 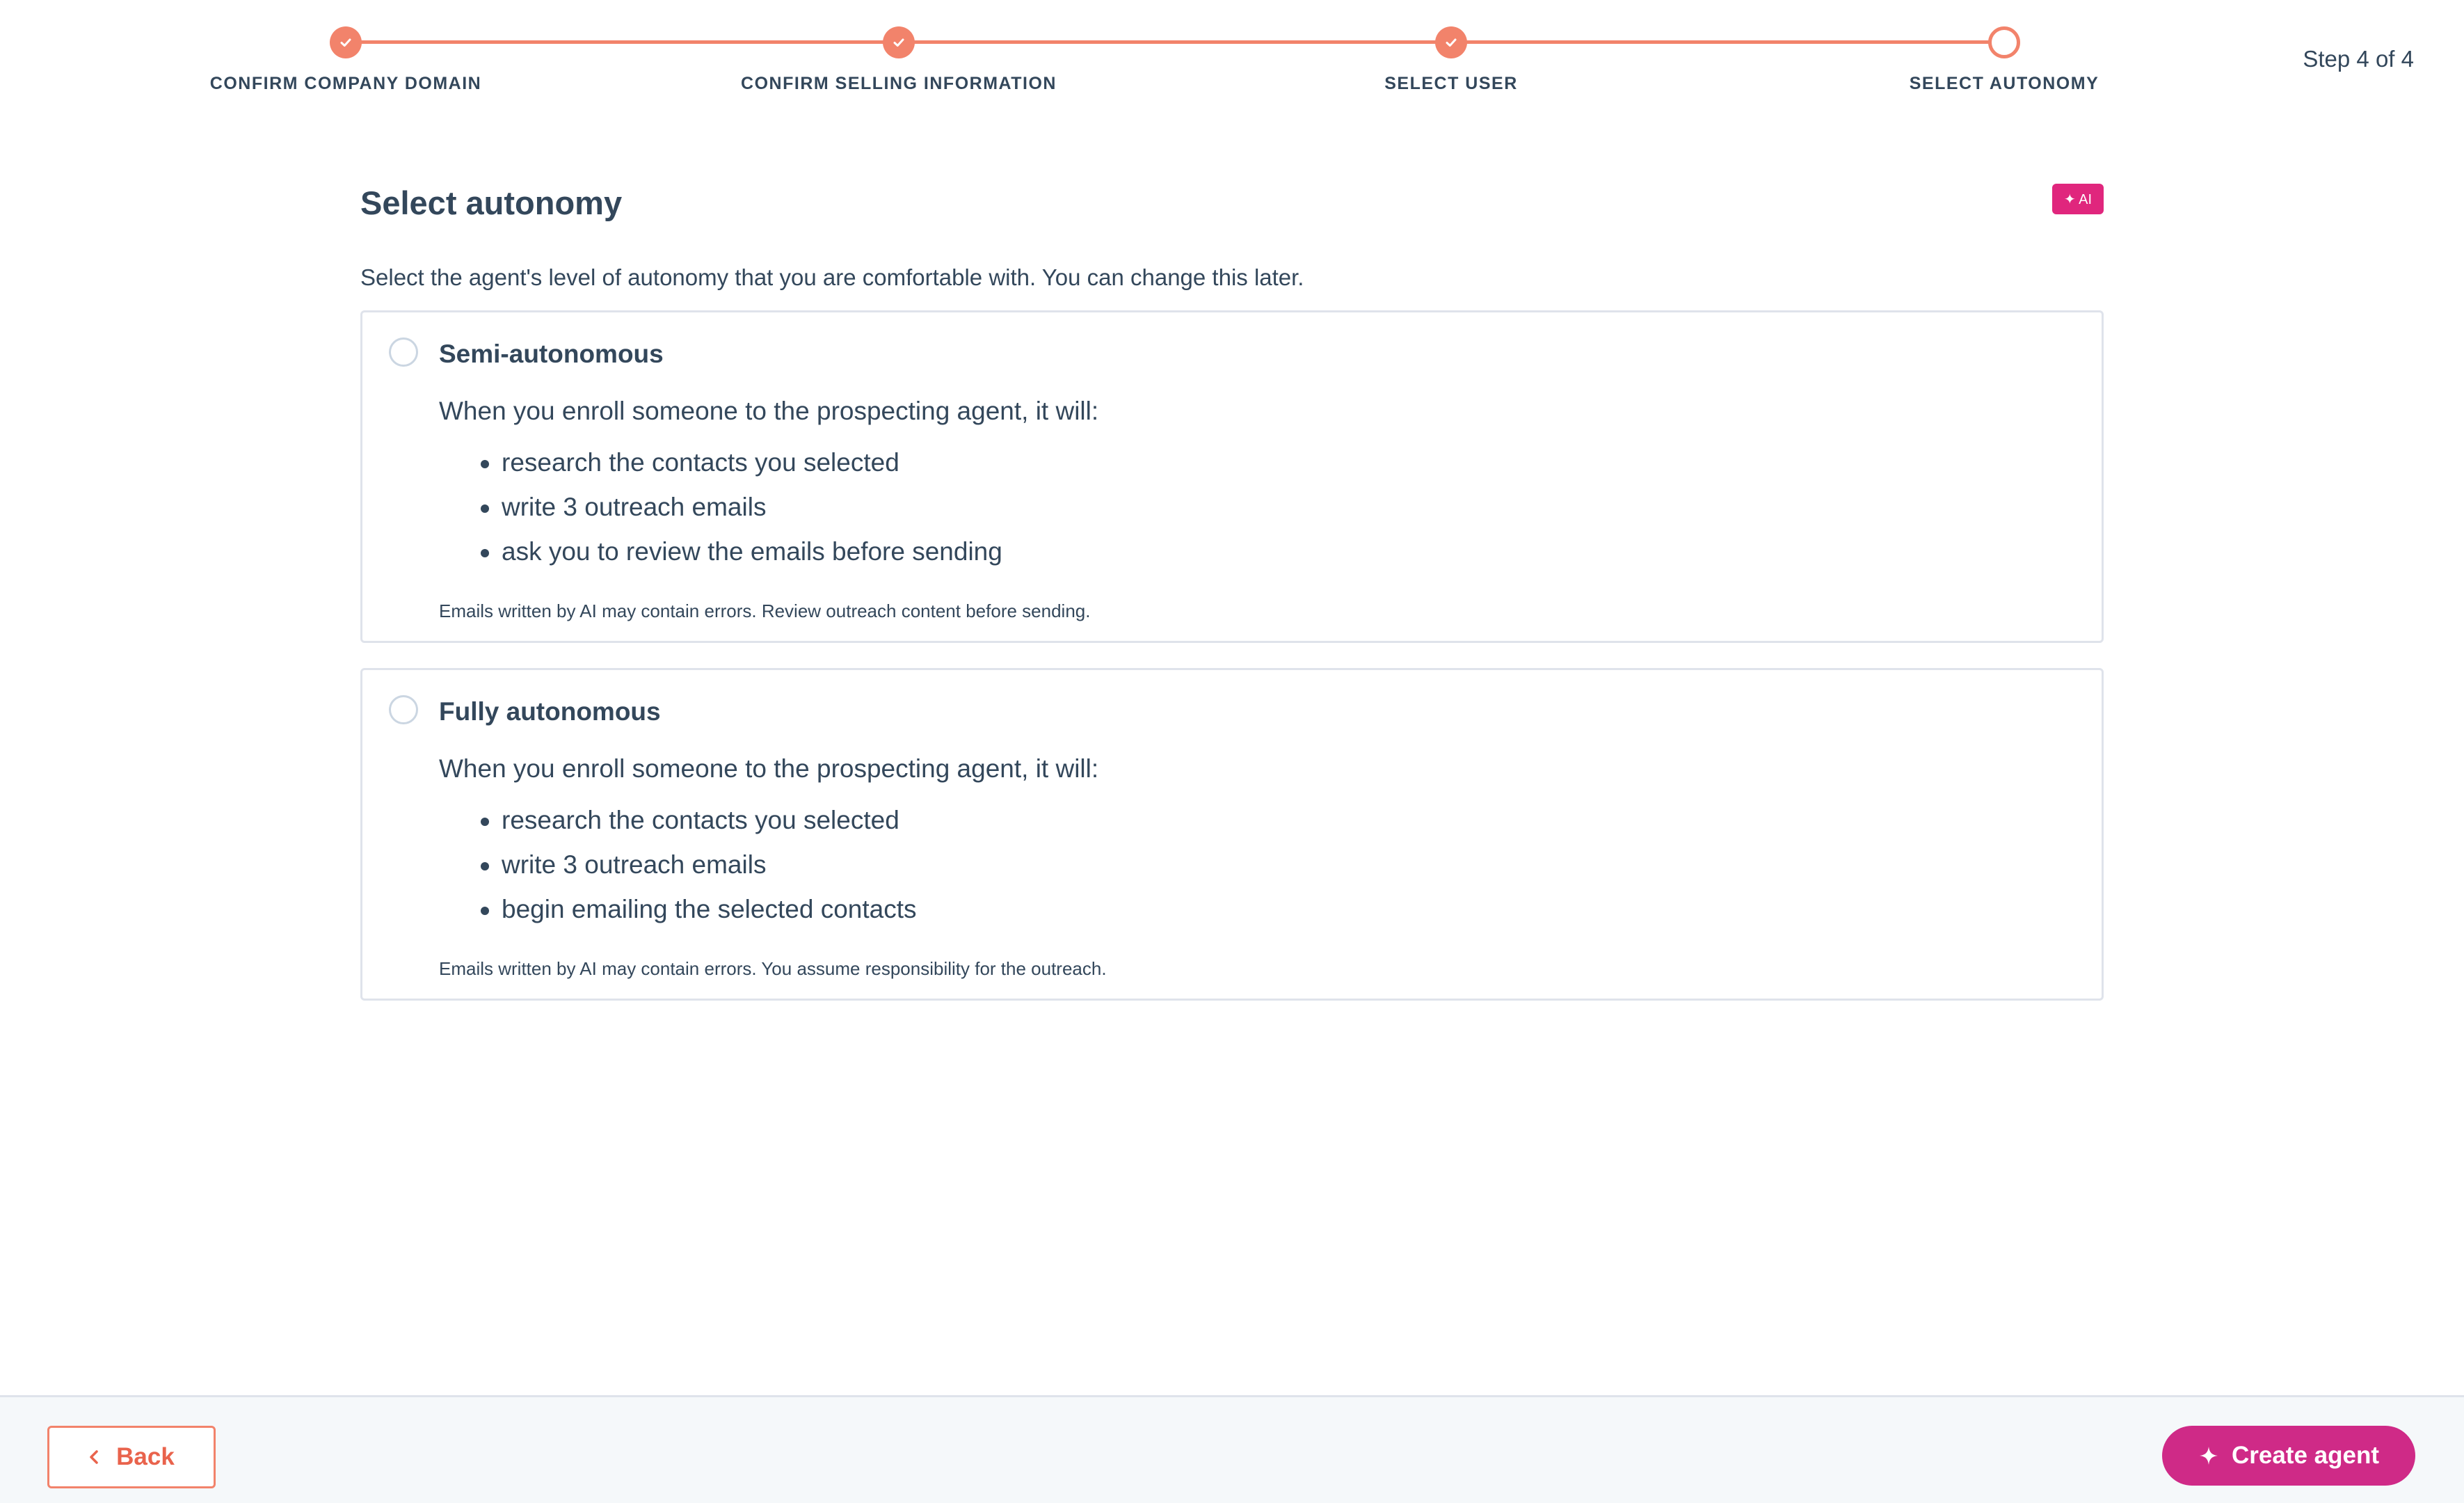 I want to click on footer-bar: Back Create agent, so click(x=1232, y=1449).